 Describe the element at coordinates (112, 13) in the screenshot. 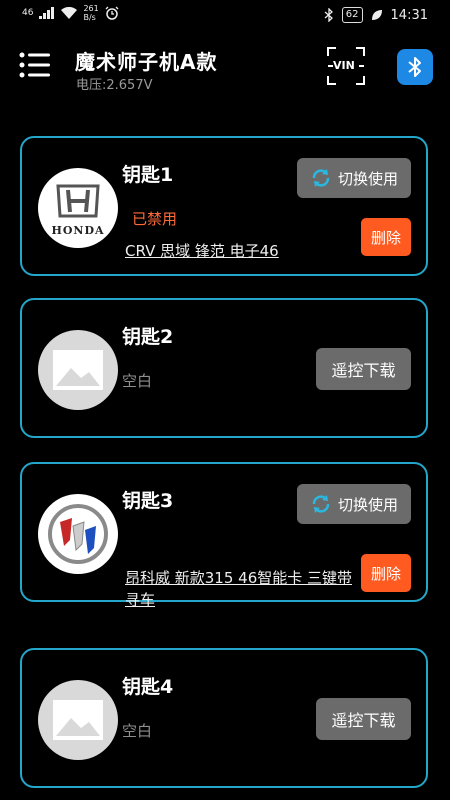

I see `alarm-icon` at that location.